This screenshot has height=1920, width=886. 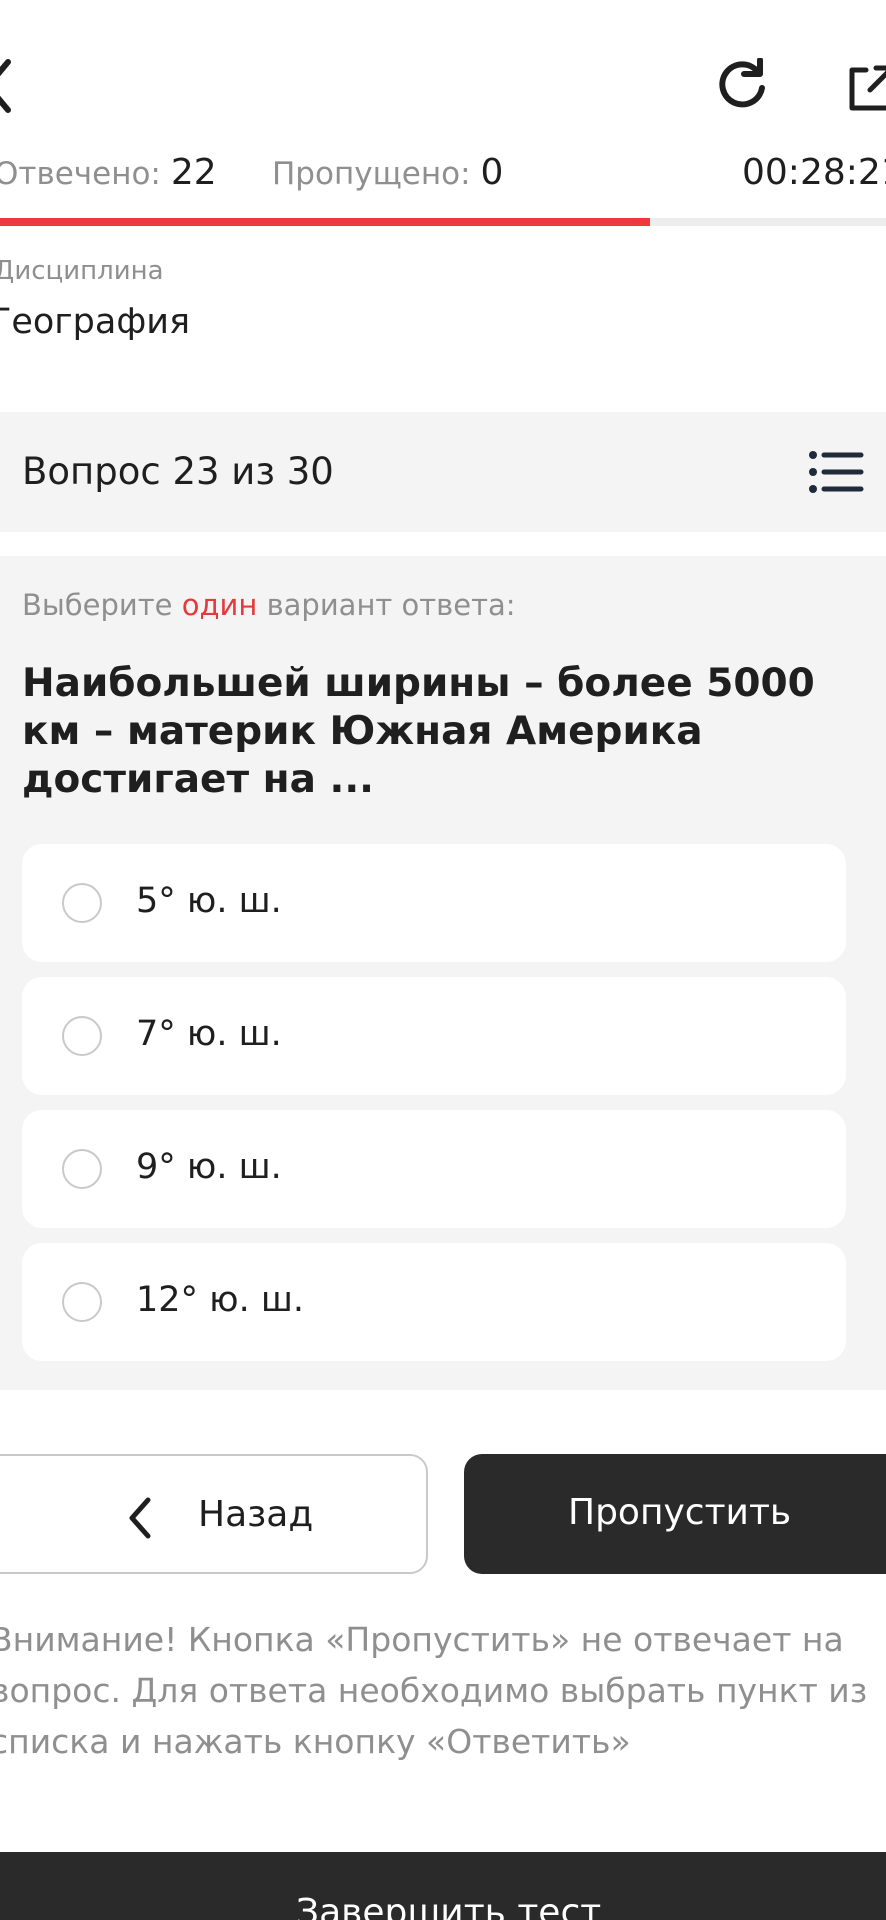 What do you see at coordinates (219, 605) in the screenshot?
I see `instruction-accent: один` at bounding box center [219, 605].